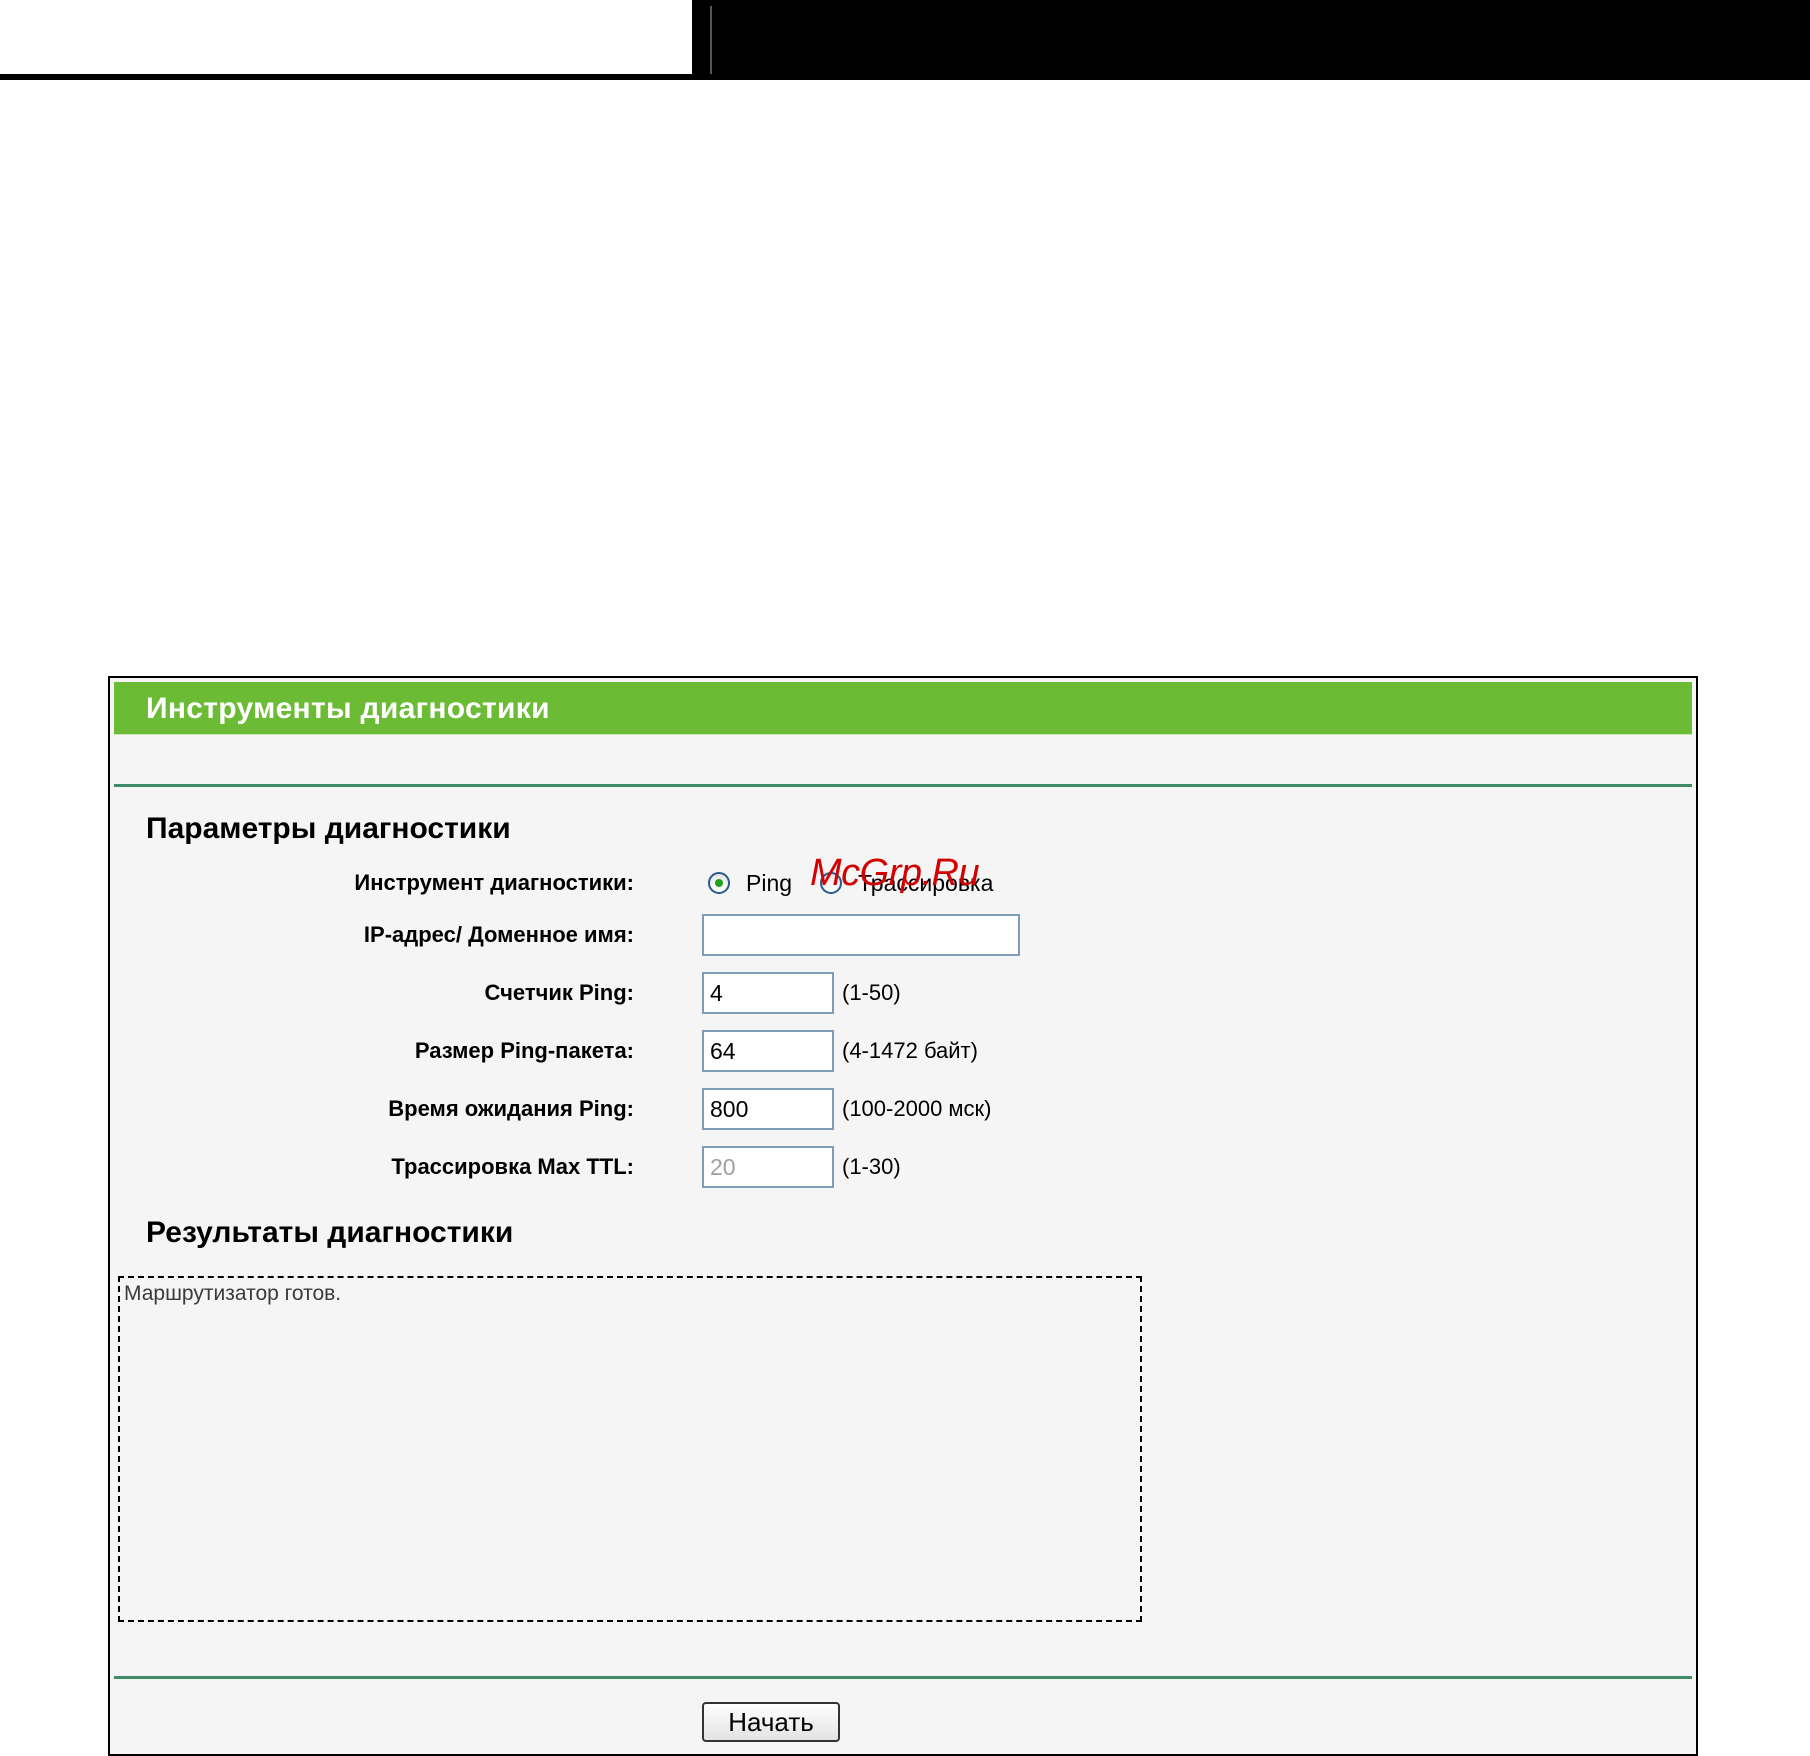  What do you see at coordinates (910, 1050) in the screenshot?
I see `ping-size-range: (4-1472 байт)` at bounding box center [910, 1050].